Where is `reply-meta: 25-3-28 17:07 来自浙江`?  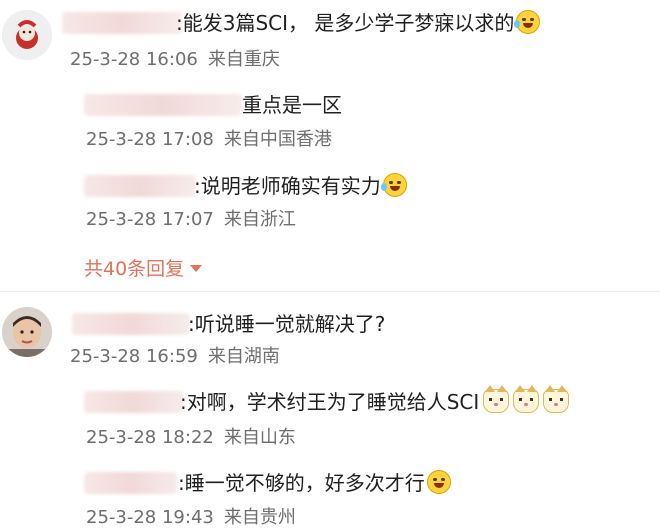
reply-meta: 25-3-28 17:07 来自浙江 is located at coordinates (191, 220).